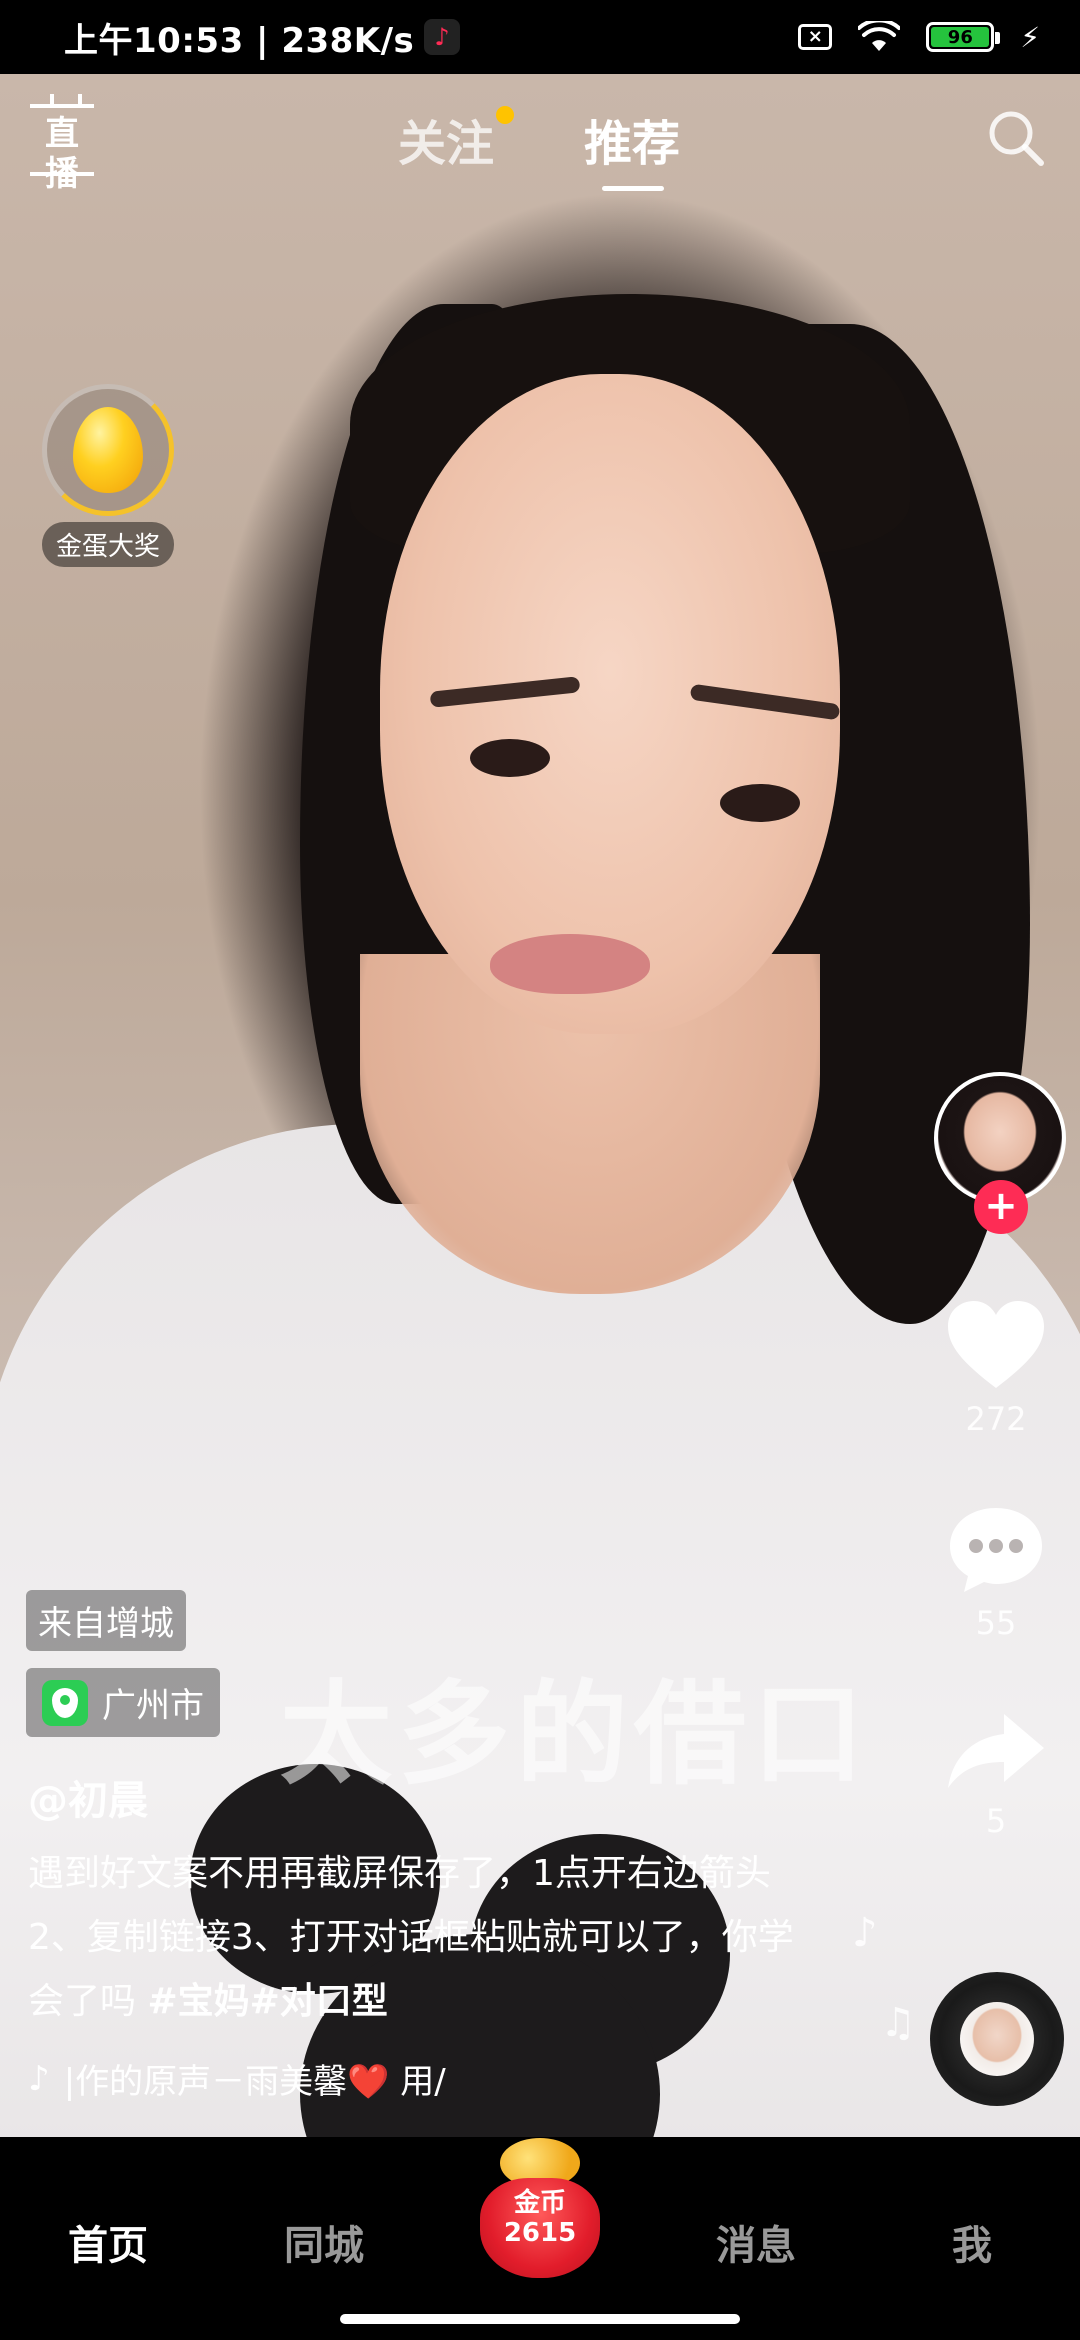 This screenshot has height=2340, width=1080. I want to click on video-lips, so click(570, 964).